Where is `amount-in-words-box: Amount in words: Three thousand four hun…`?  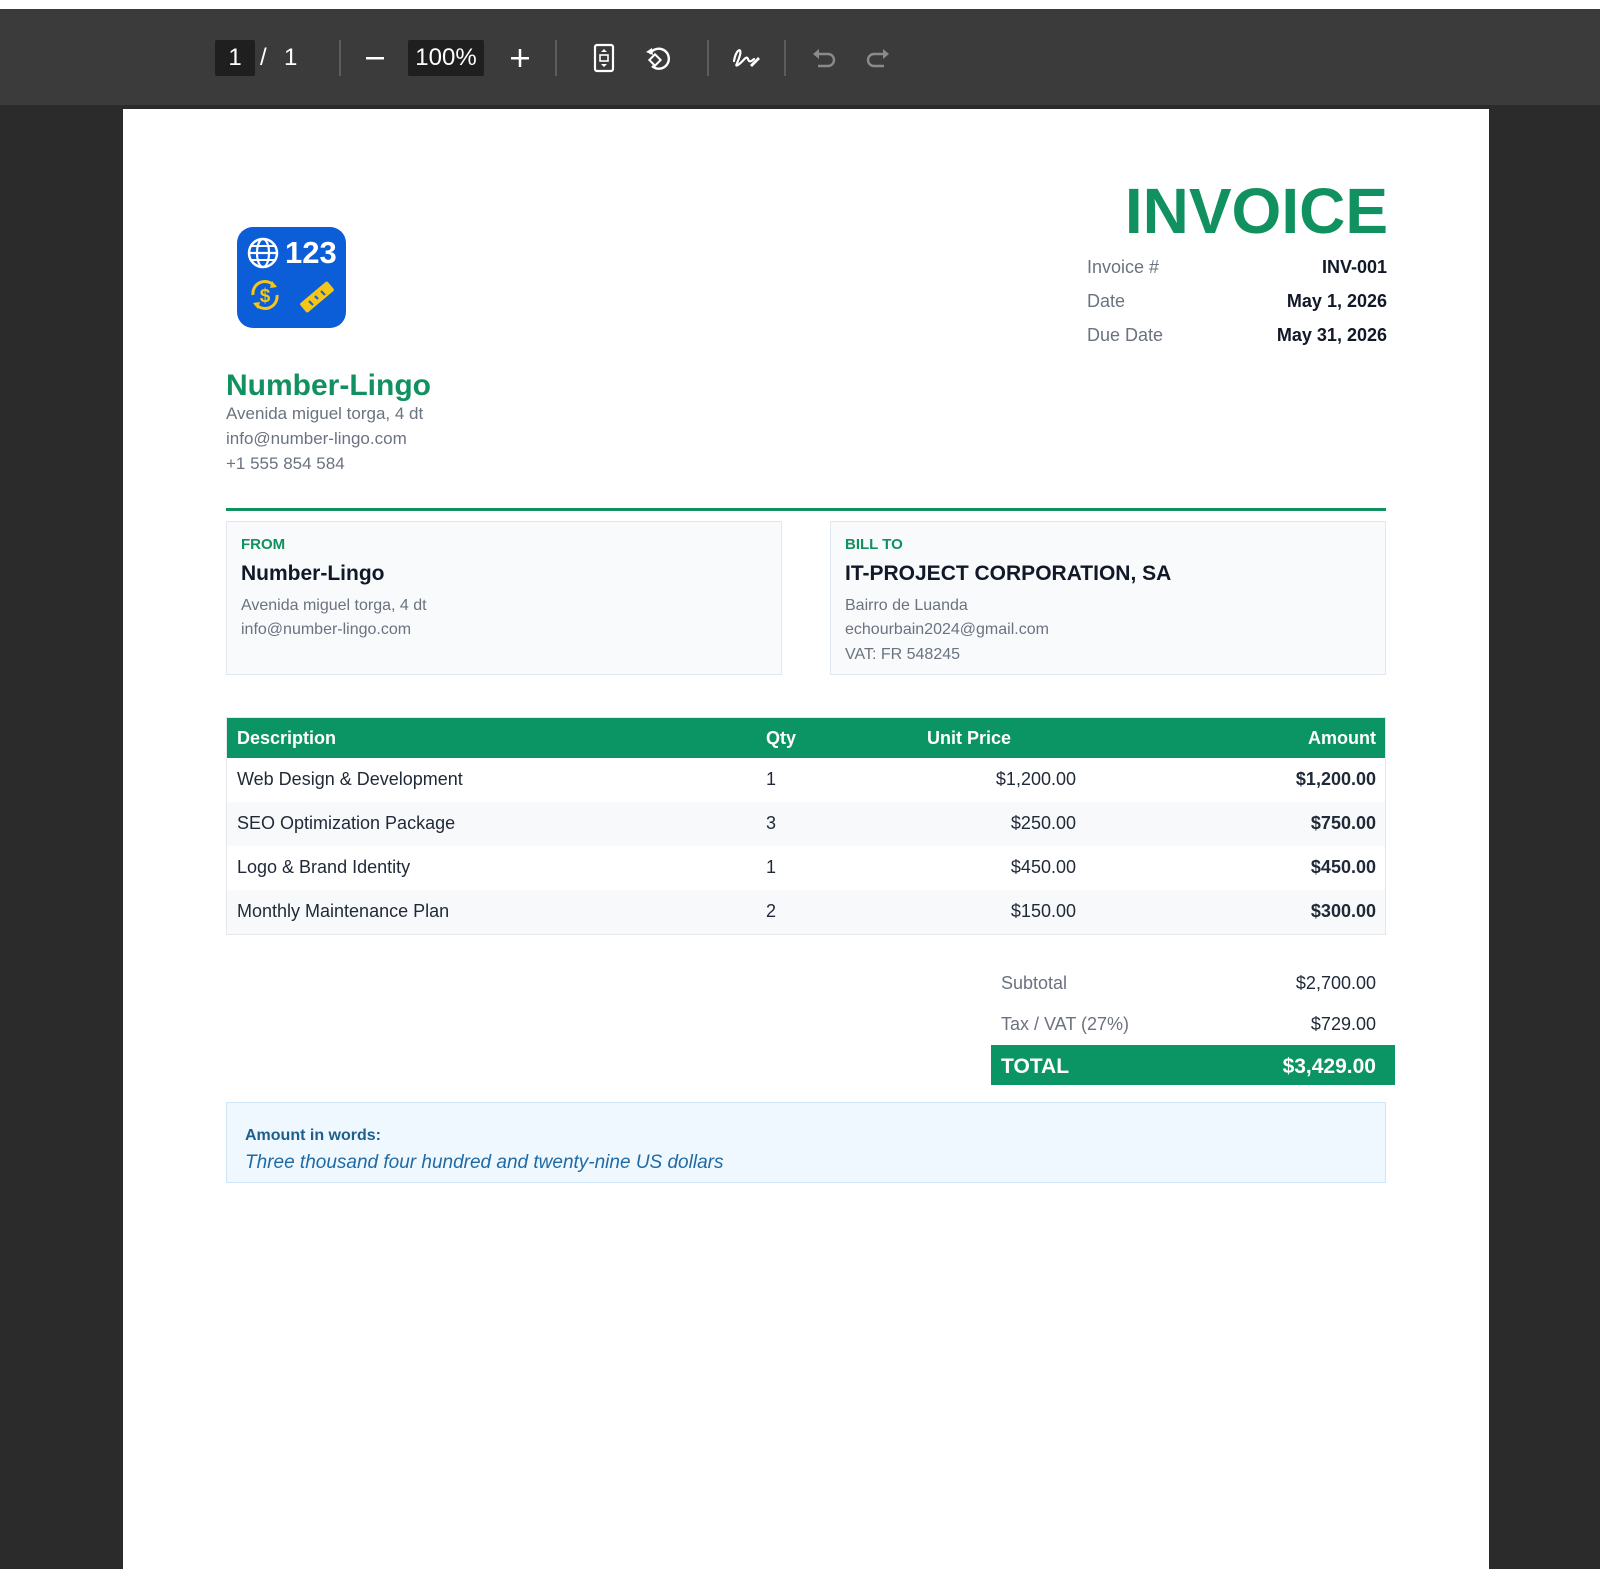 amount-in-words-box: Amount in words: Three thousand four hun… is located at coordinates (806, 1142).